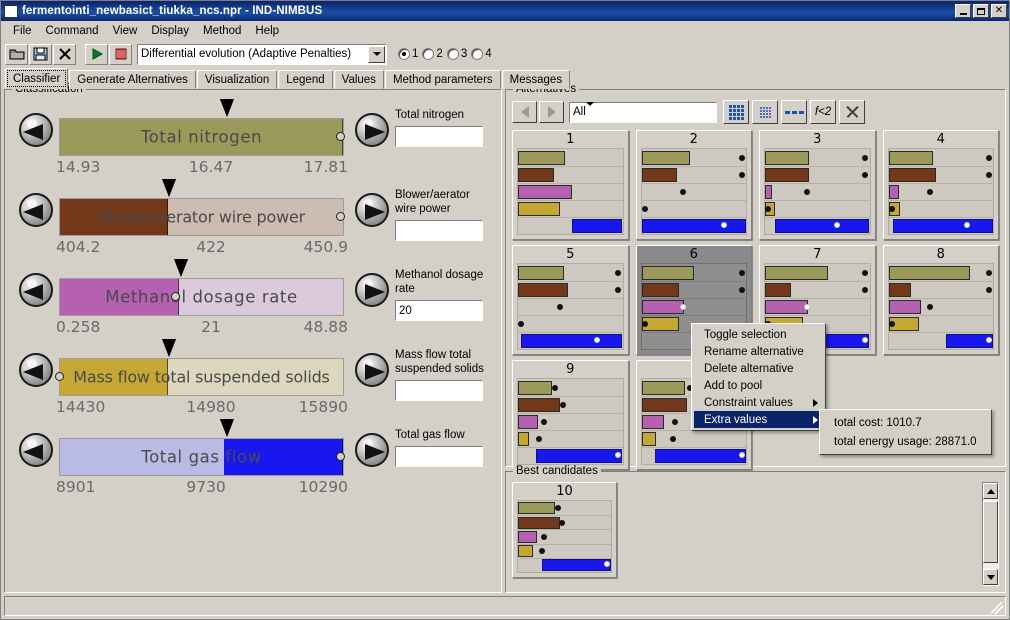  What do you see at coordinates (551, 112) in the screenshot?
I see `next-alternative-button` at bounding box center [551, 112].